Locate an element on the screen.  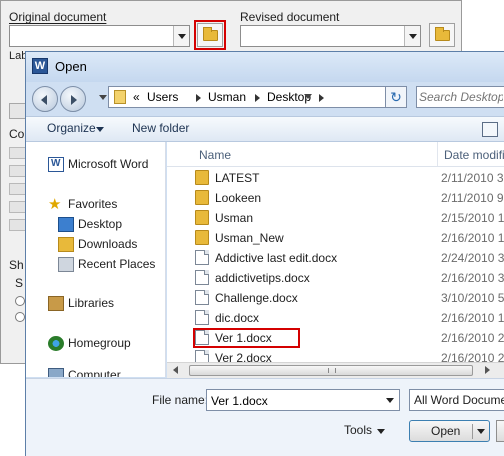
file-row: Challenge.docx 3/10/2010 5 is located at coordinates (348, 298).